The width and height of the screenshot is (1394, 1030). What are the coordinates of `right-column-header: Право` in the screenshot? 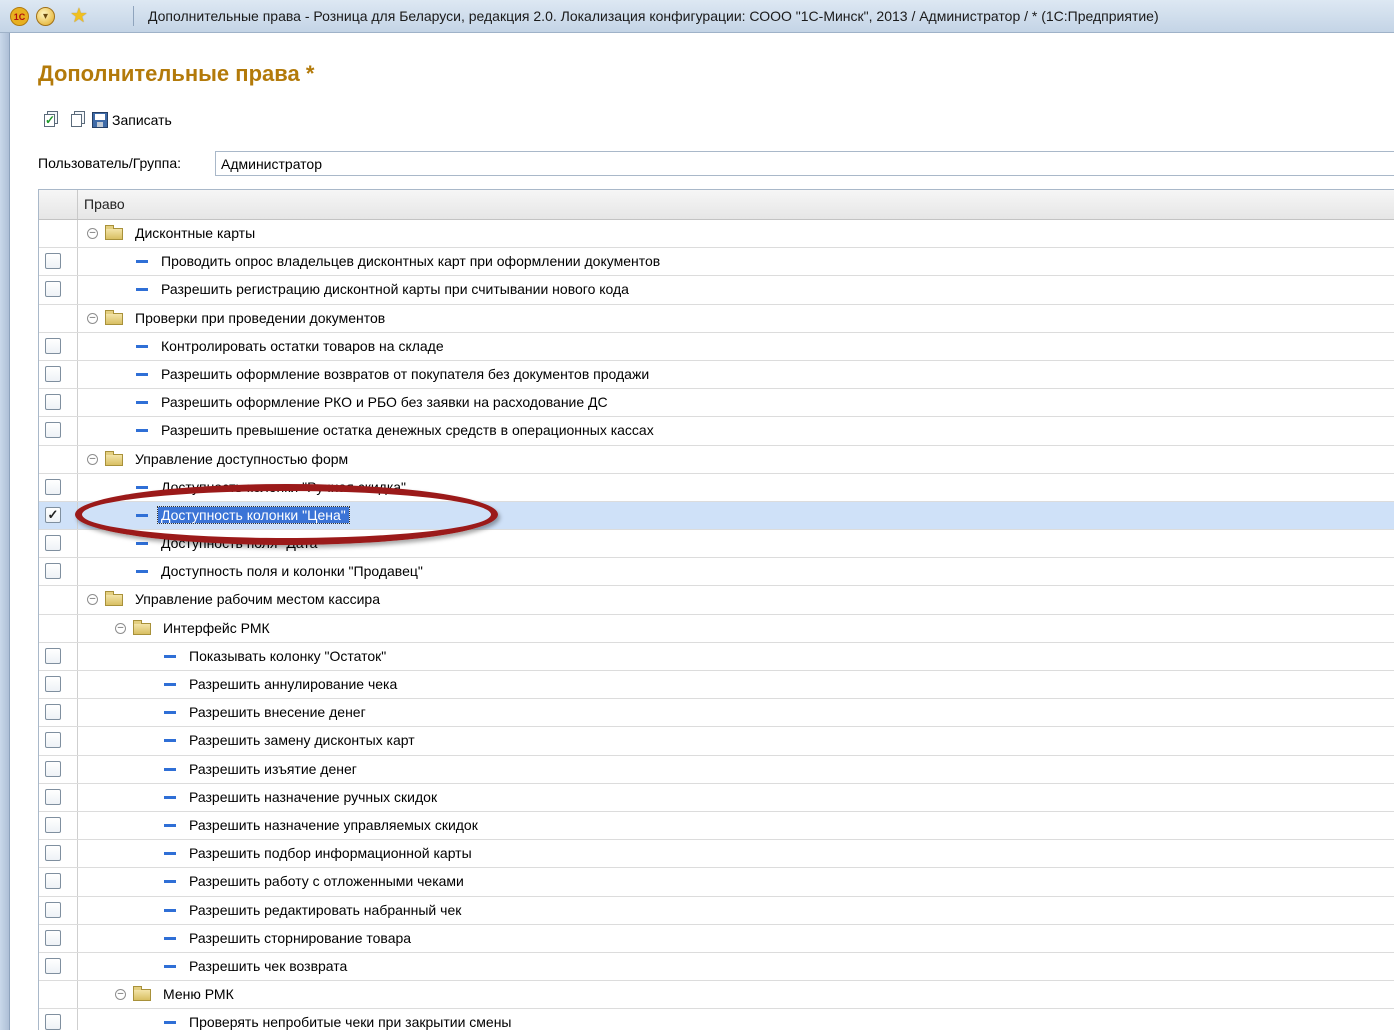 It's located at (736, 204).